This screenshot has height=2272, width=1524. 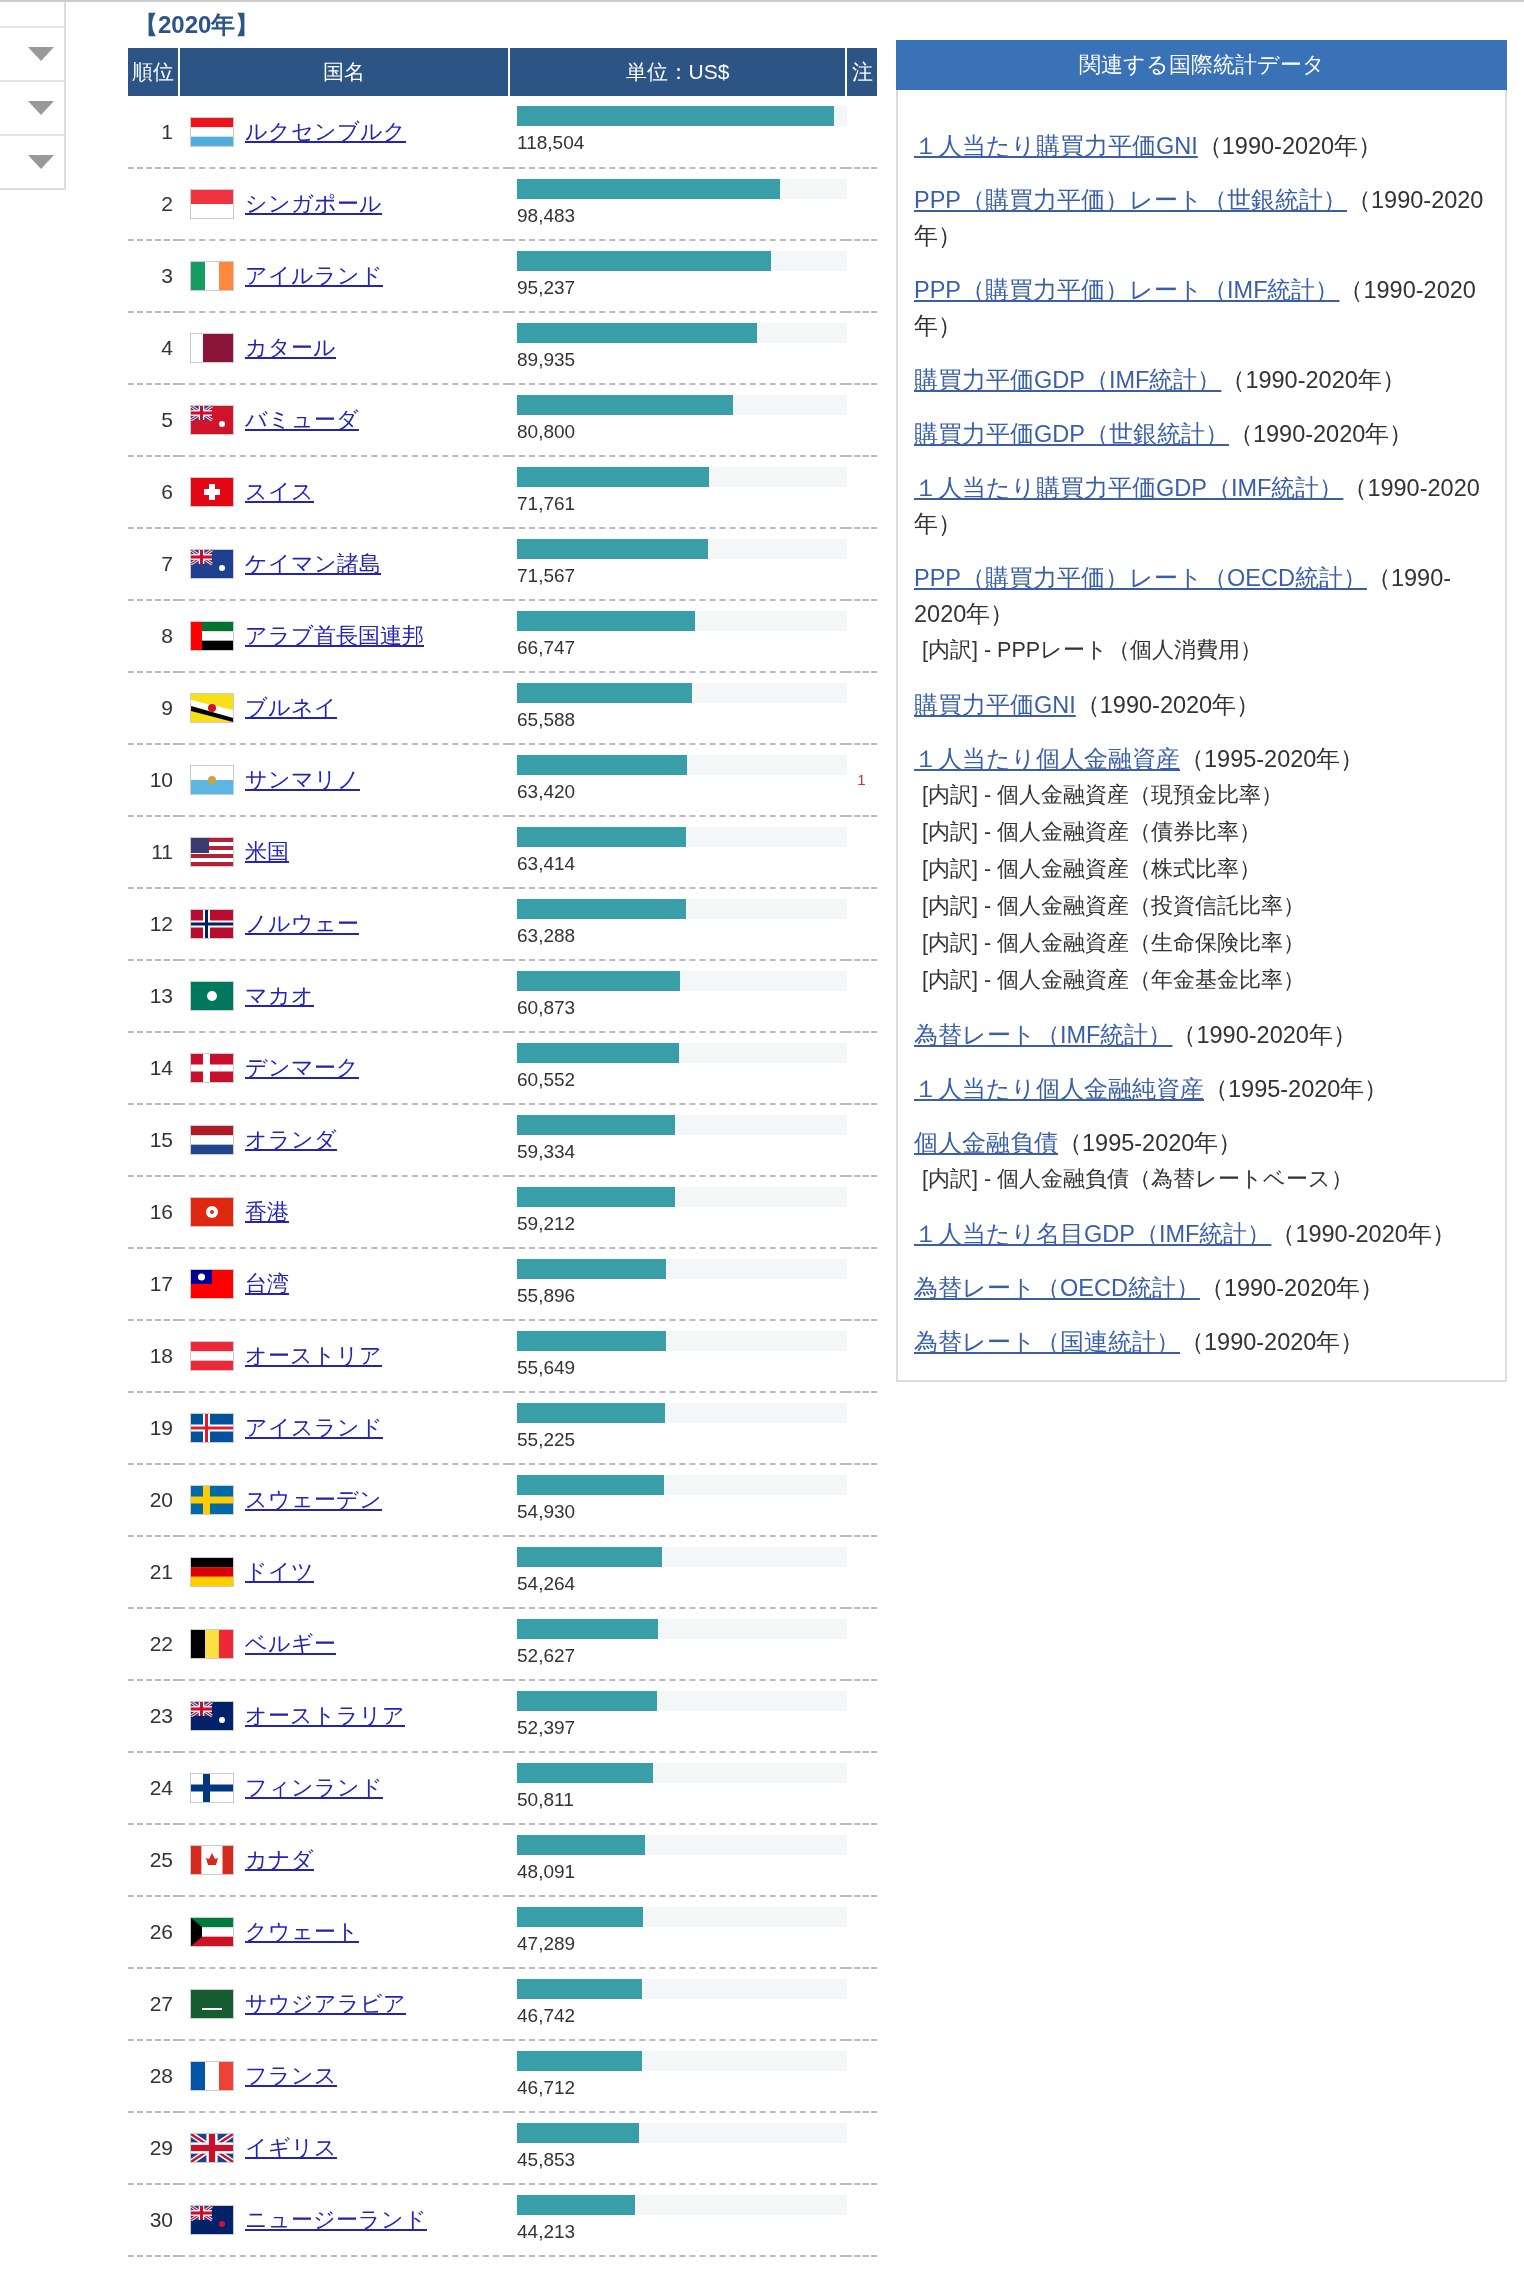 What do you see at coordinates (290, 1644) in the screenshot?
I see `country-link: ベルギー` at bounding box center [290, 1644].